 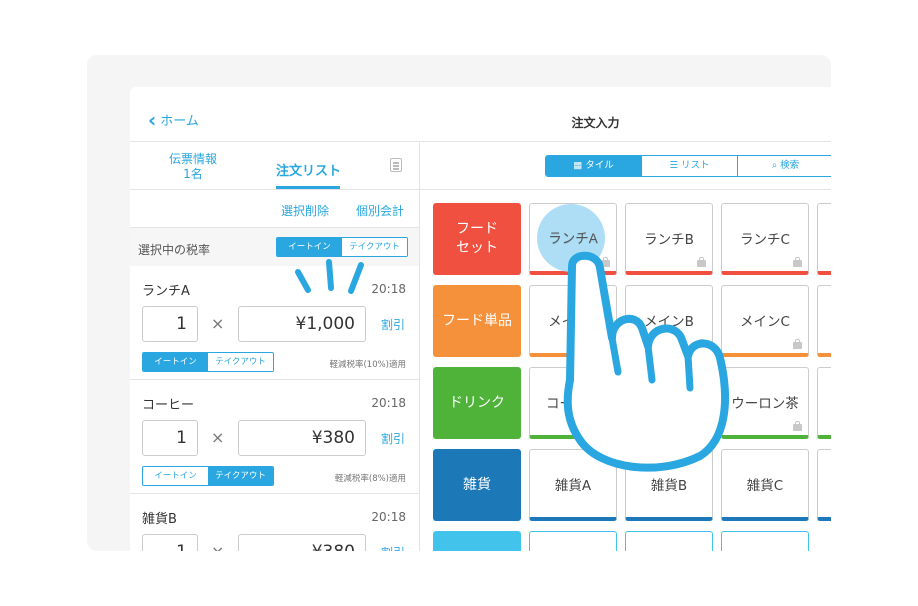 I want to click on category-food-set: フード セット, so click(x=477, y=239).